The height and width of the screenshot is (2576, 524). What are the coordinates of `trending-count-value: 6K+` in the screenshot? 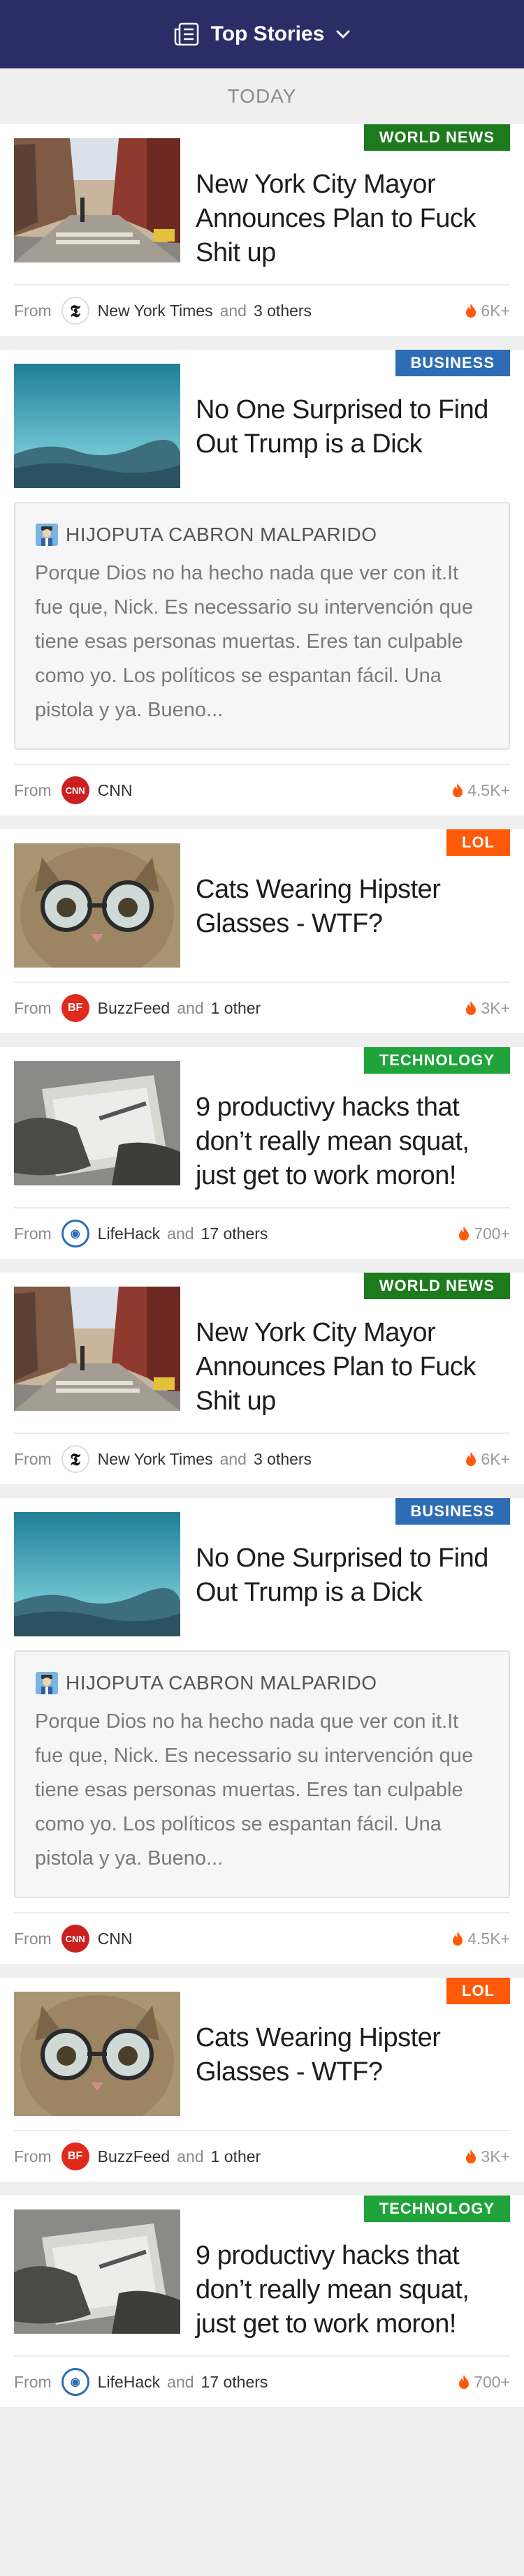 It's located at (495, 310).